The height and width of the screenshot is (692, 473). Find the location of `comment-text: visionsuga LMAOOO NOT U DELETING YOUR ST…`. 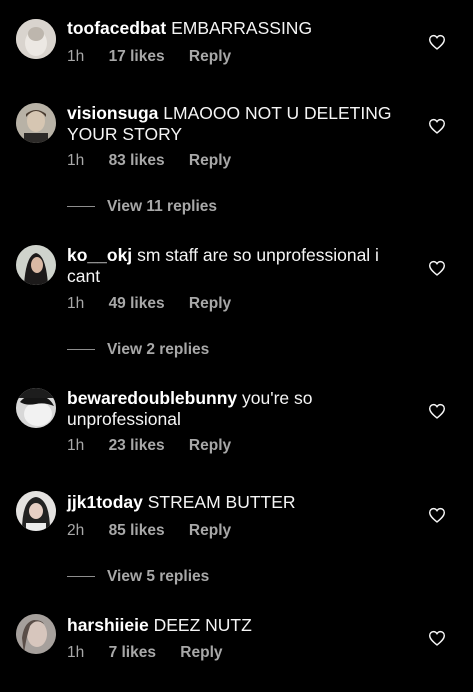

comment-text: visionsuga LMAOOO NOT U DELETING YOUR ST… is located at coordinates (239, 124).